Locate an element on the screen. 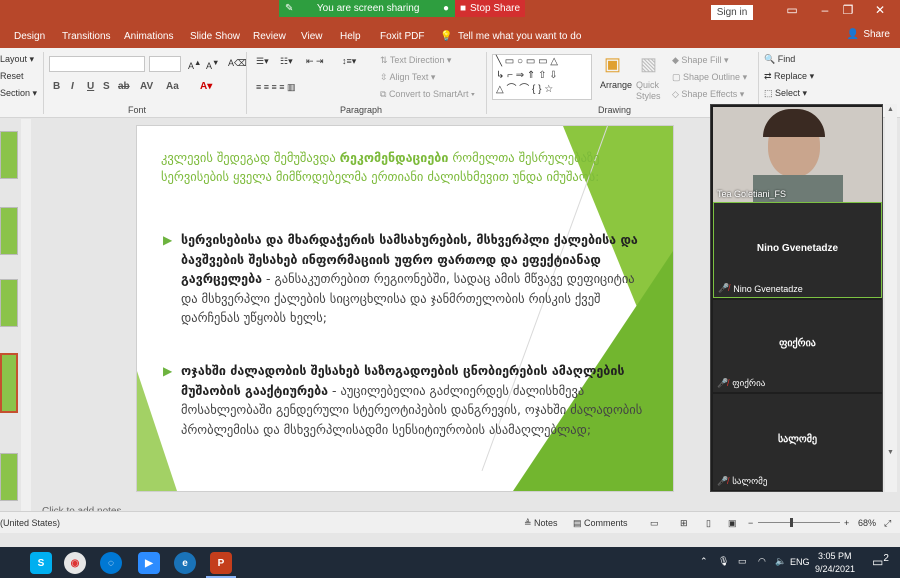 This screenshot has height=578, width=900. slide-thumbnail-active is located at coordinates (9, 383).